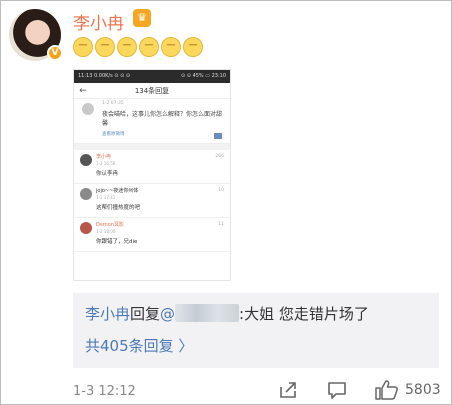 This screenshot has width=452, height=405. What do you see at coordinates (152, 76) in the screenshot?
I see `shot-status-bar: 11:13 0.00K/s ⊙ ⊙ ⊙ ⊙ ⊙ 45% ▭ 23:10` at bounding box center [152, 76].